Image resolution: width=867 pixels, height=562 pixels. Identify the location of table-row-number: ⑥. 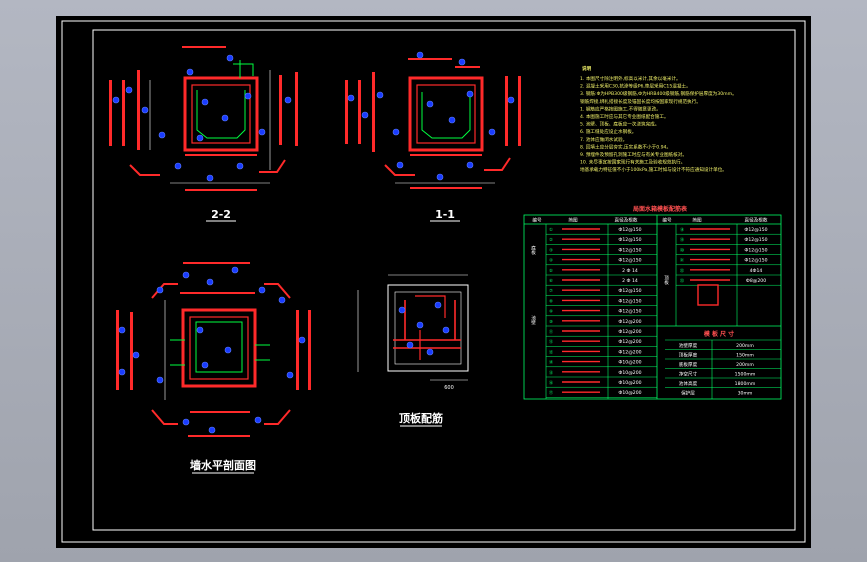
(551, 280).